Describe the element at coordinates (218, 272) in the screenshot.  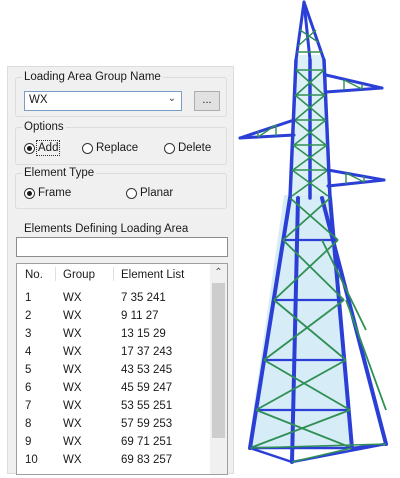
I see `scroll-up-arrow-icon: ⌃` at that location.